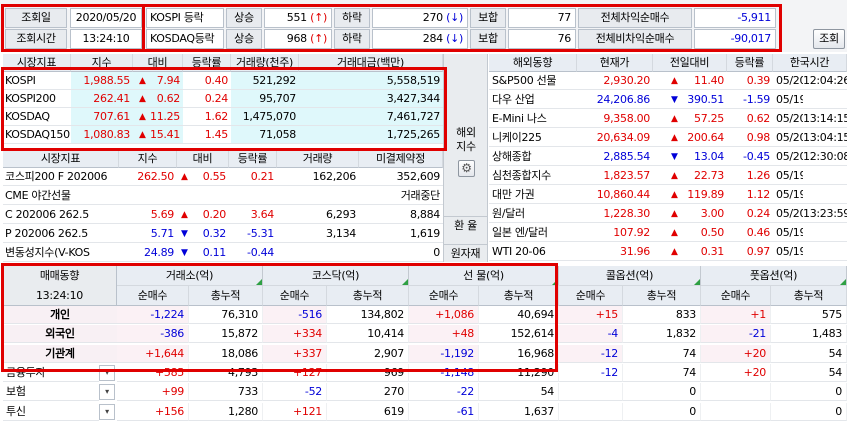 This screenshot has width=847, height=429. Describe the element at coordinates (736, 353) in the screenshot. I see `flow-value: +20` at that location.